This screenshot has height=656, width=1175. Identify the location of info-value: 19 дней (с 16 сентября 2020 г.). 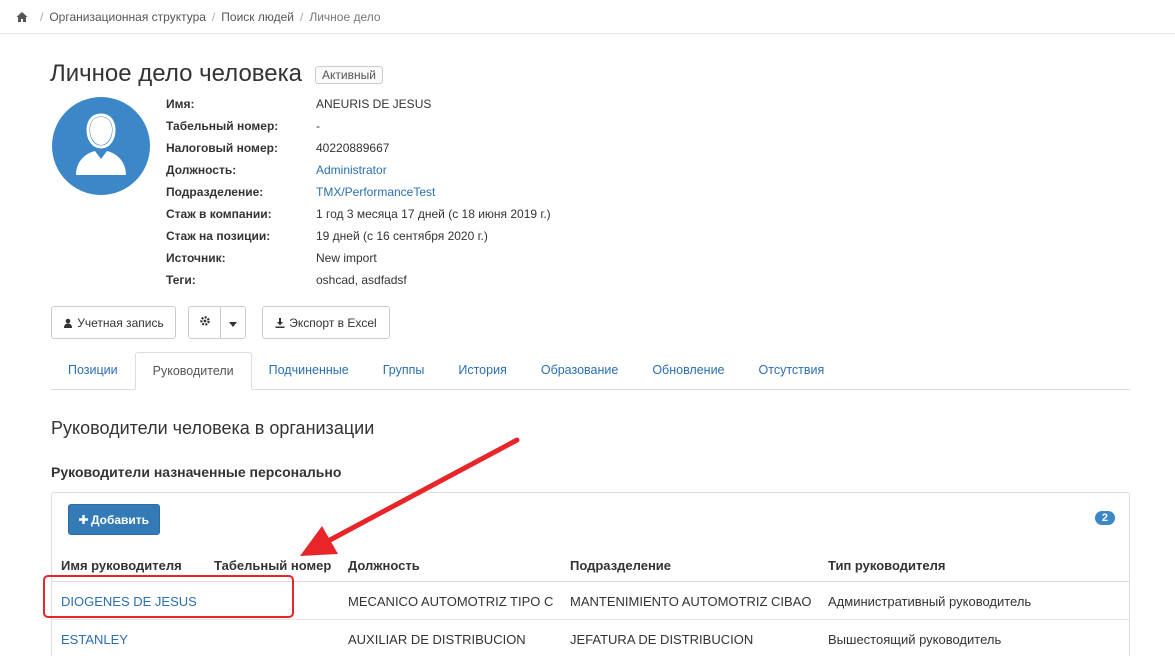
(402, 236).